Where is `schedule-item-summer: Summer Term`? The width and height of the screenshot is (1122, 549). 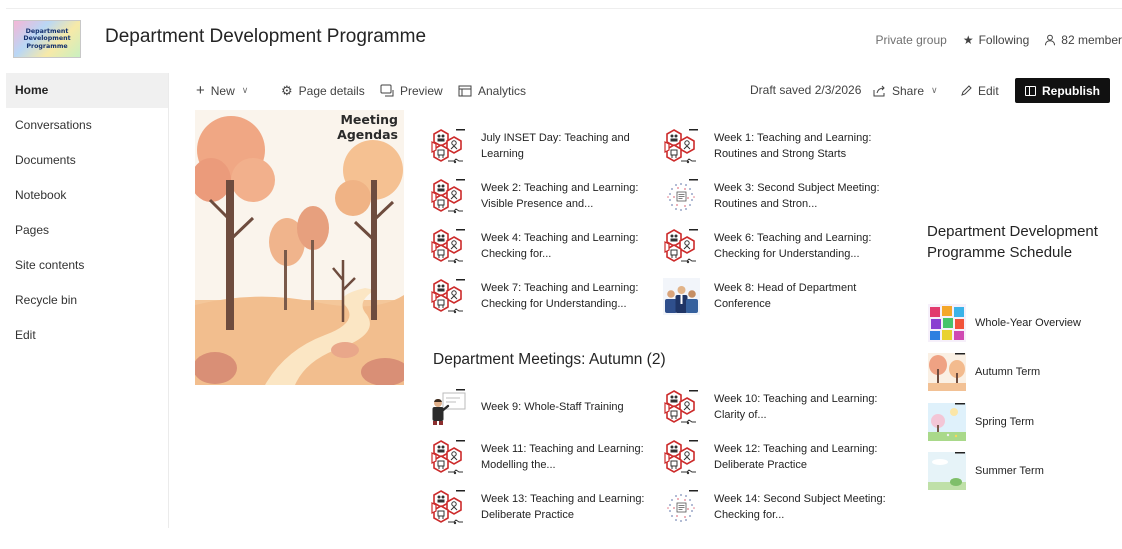 schedule-item-summer: Summer Term is located at coordinates (1022, 472).